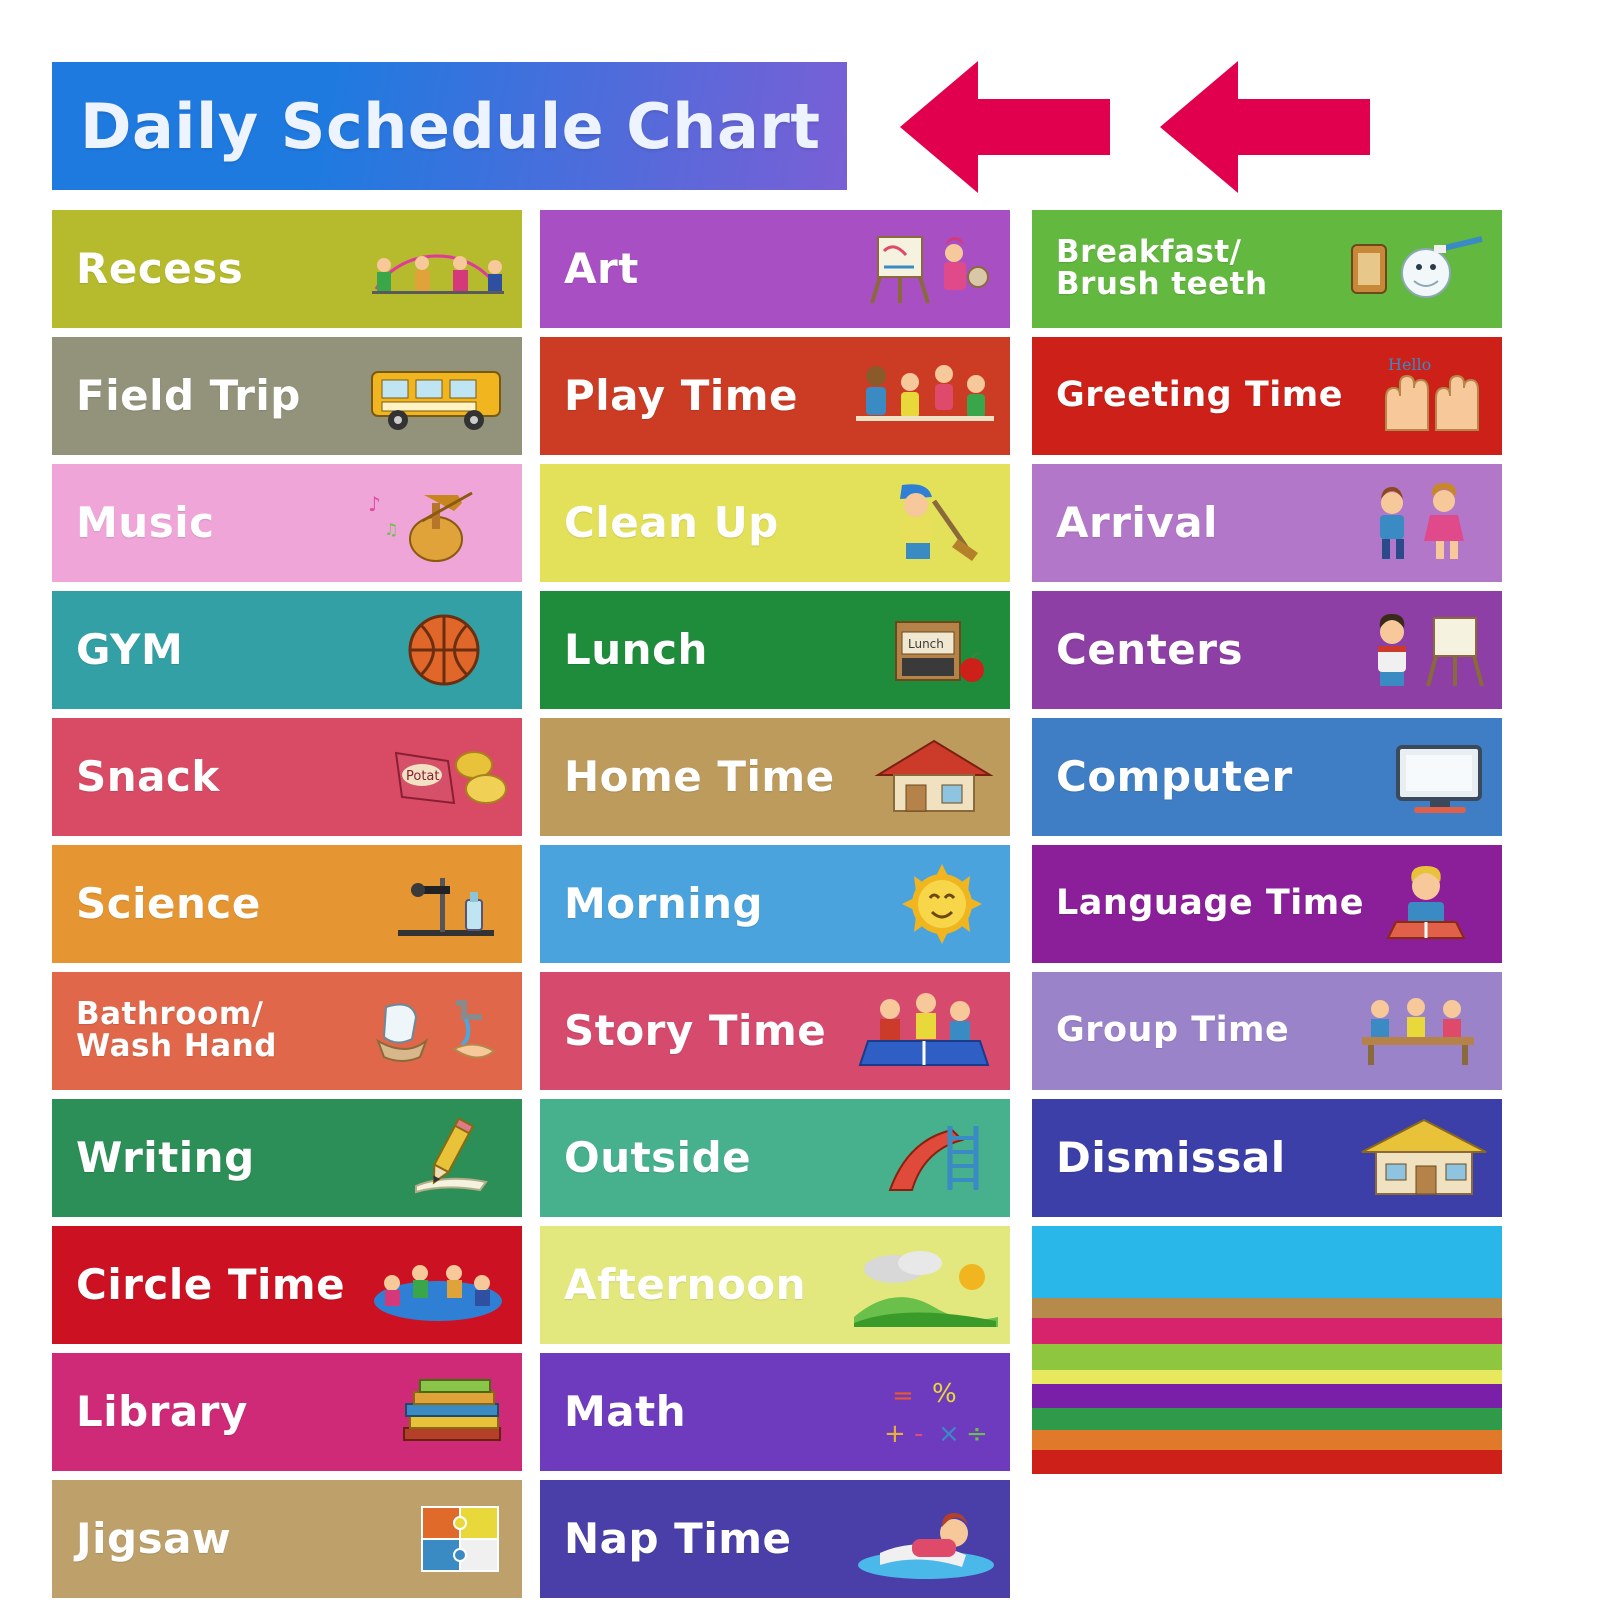 Image resolution: width=1601 pixels, height=1607 pixels. I want to click on children-playing-icon, so click(925, 396).